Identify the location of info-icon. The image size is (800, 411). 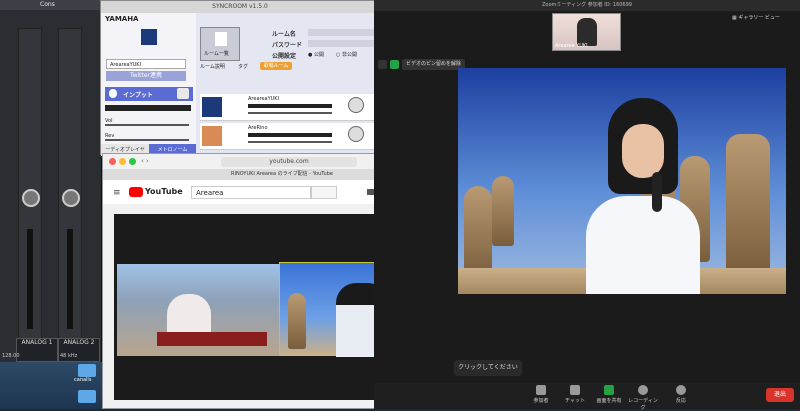
(382, 64).